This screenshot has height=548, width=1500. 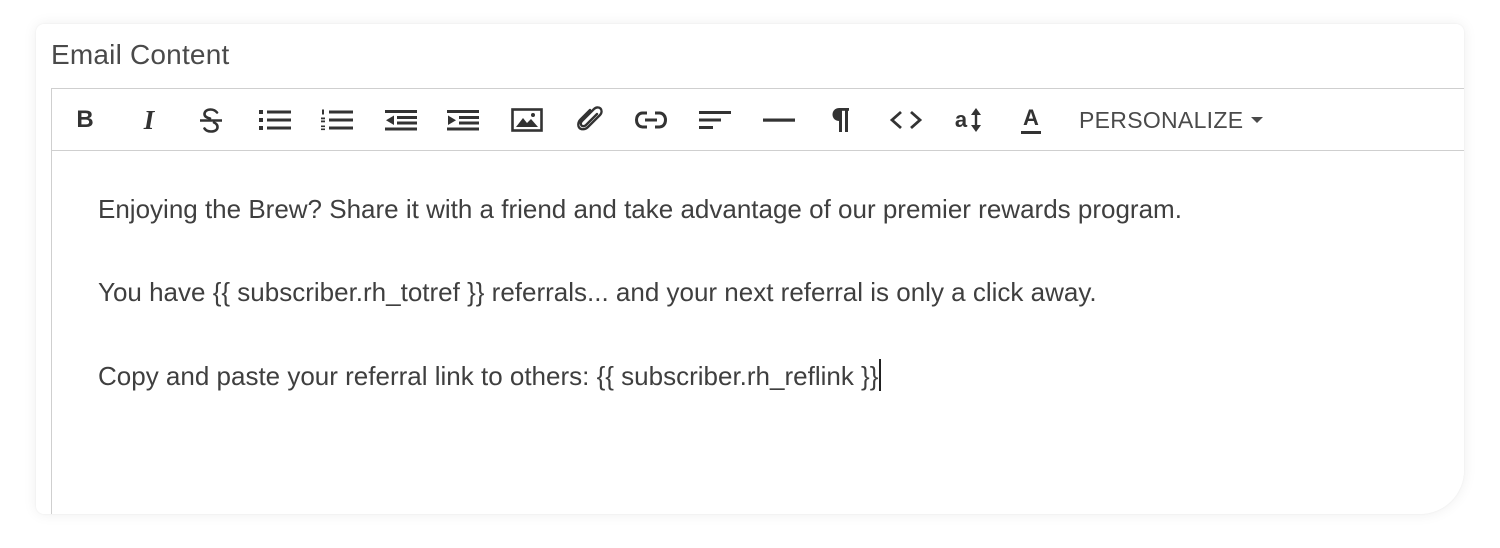 I want to click on numbered-list-icon, so click(x=337, y=120).